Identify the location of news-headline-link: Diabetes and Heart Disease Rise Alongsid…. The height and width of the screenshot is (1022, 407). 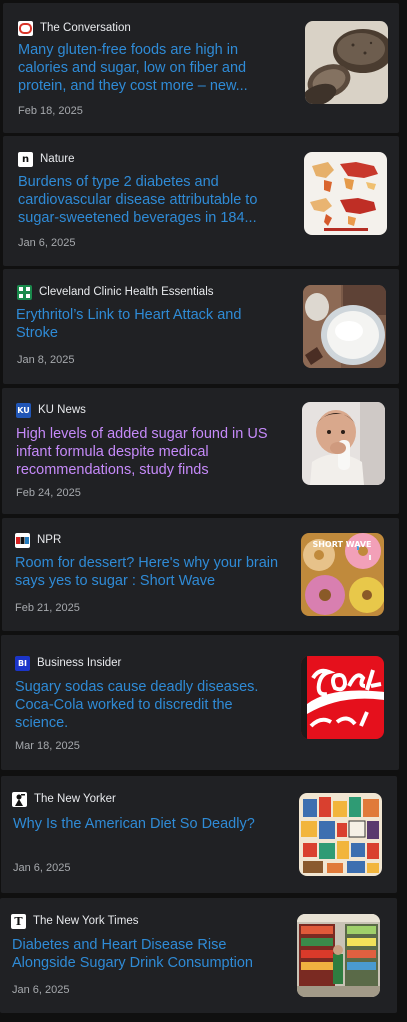
(148, 954).